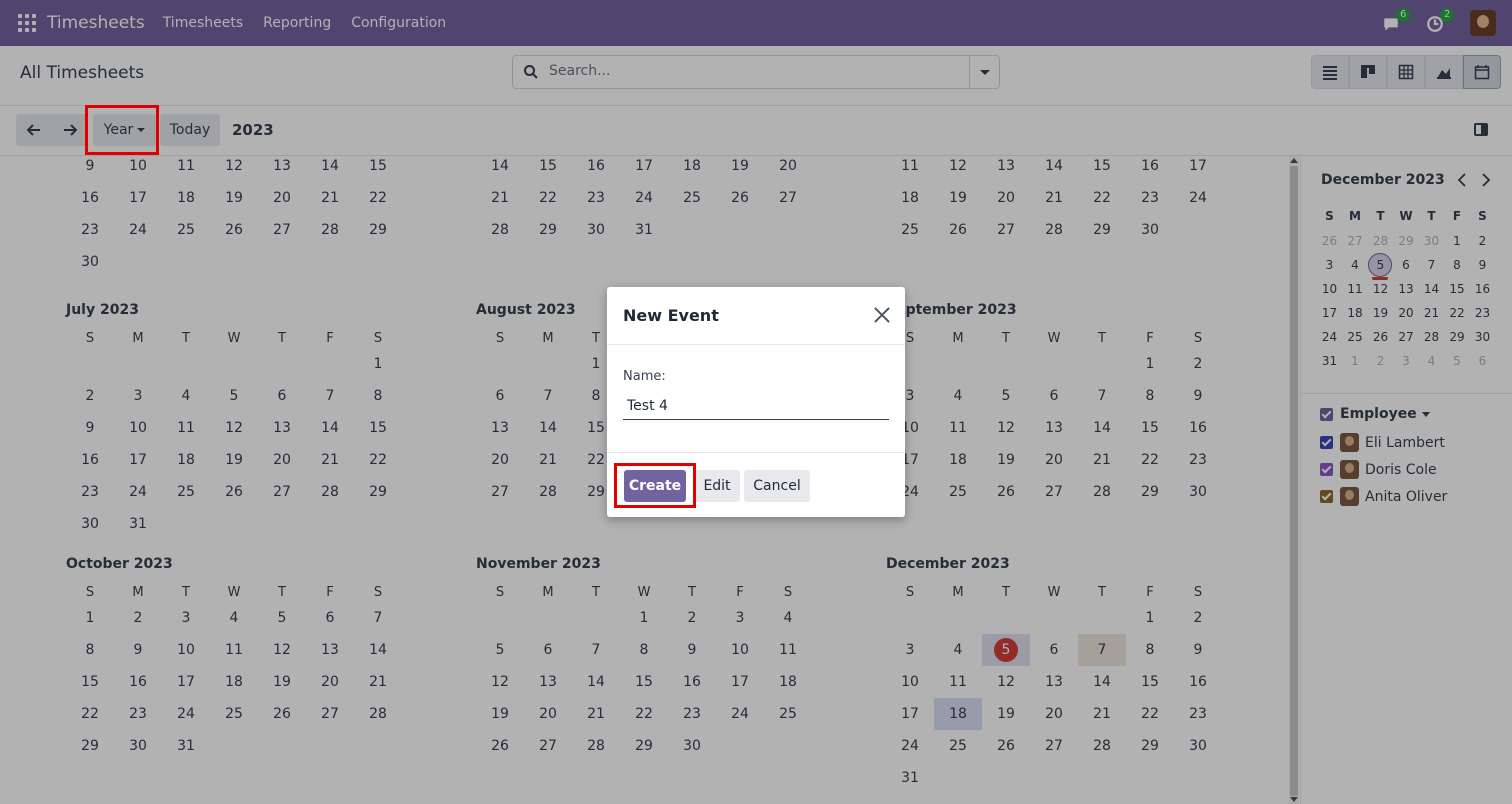 This screenshot has width=1512, height=804. What do you see at coordinates (756, 406) in the screenshot?
I see `name-input` at bounding box center [756, 406].